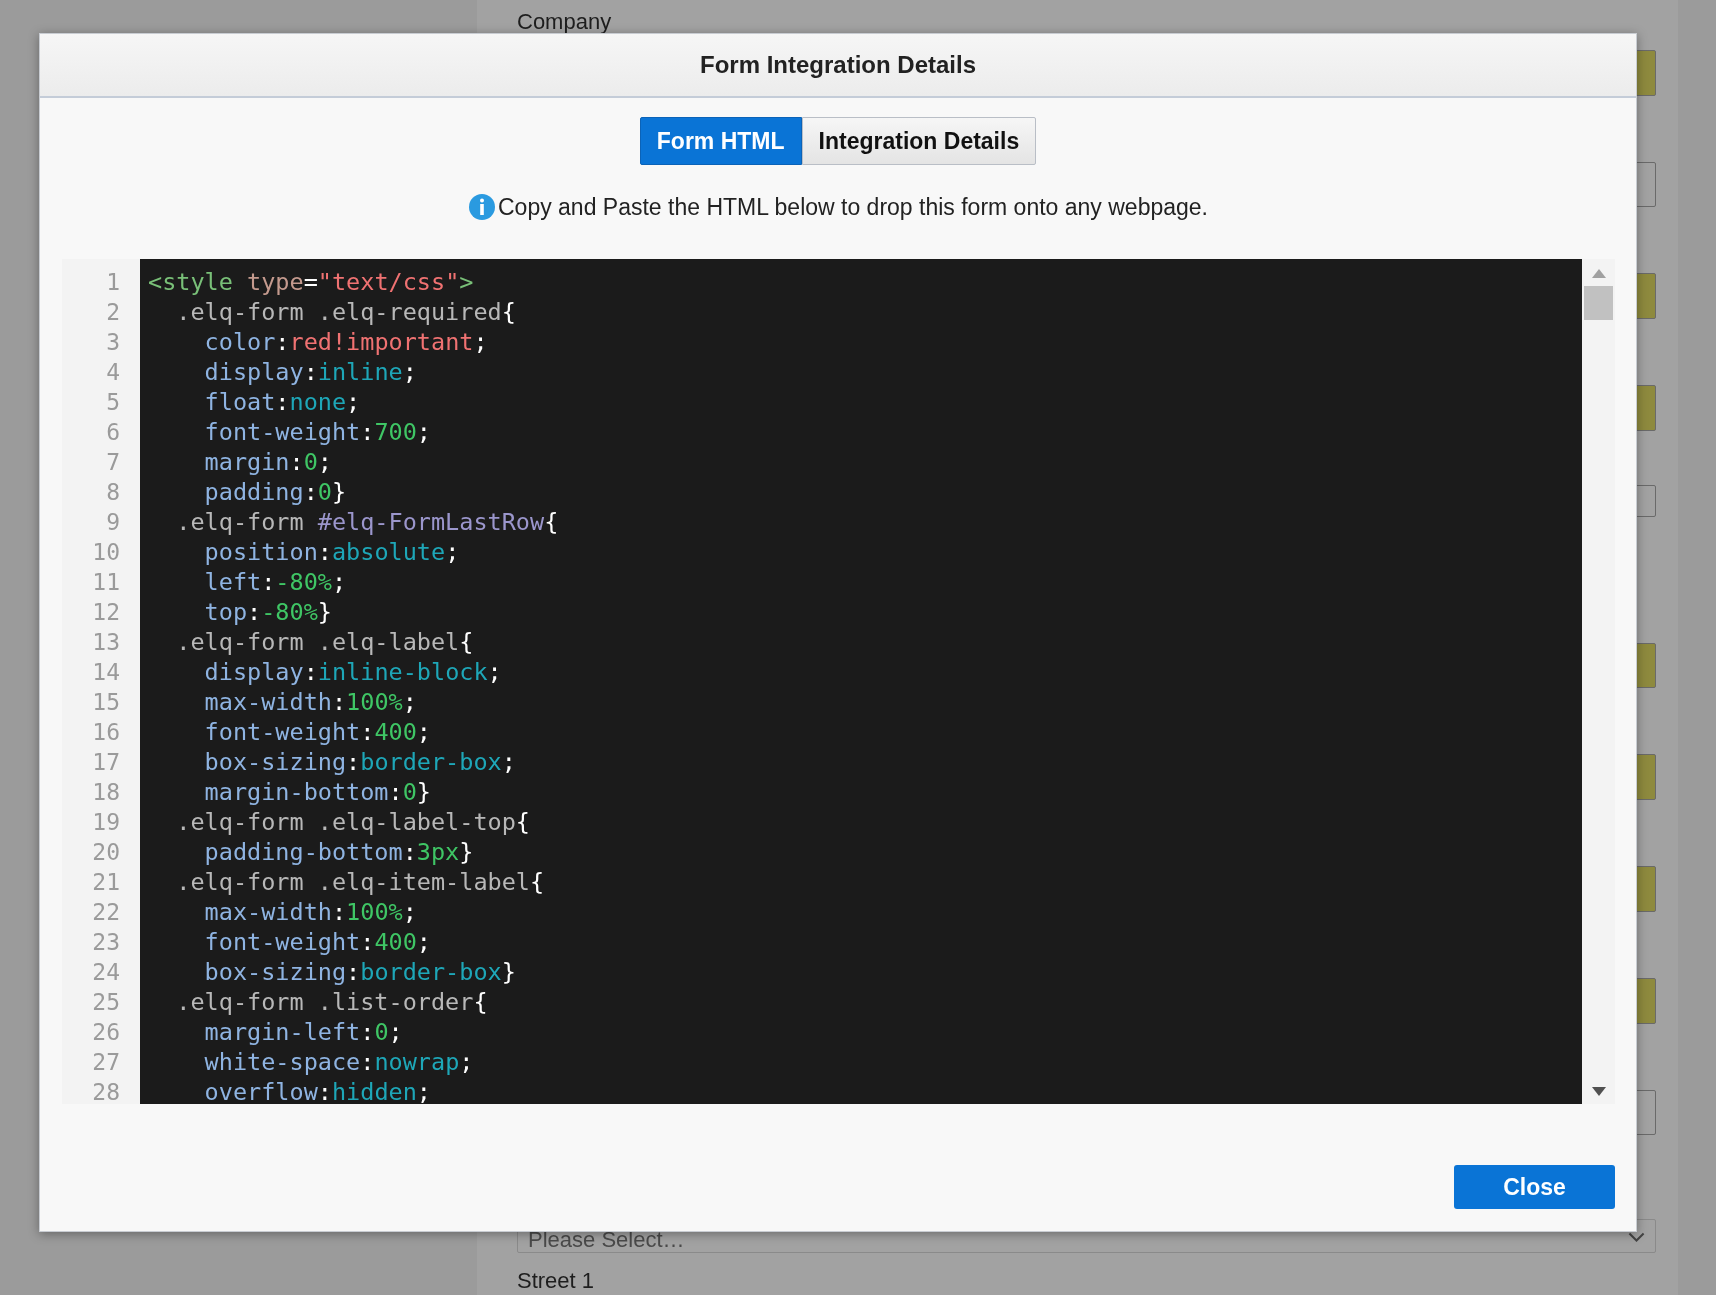 The image size is (1716, 1295). Describe the element at coordinates (275, 492) in the screenshot. I see `code-line: padding:0}` at that location.